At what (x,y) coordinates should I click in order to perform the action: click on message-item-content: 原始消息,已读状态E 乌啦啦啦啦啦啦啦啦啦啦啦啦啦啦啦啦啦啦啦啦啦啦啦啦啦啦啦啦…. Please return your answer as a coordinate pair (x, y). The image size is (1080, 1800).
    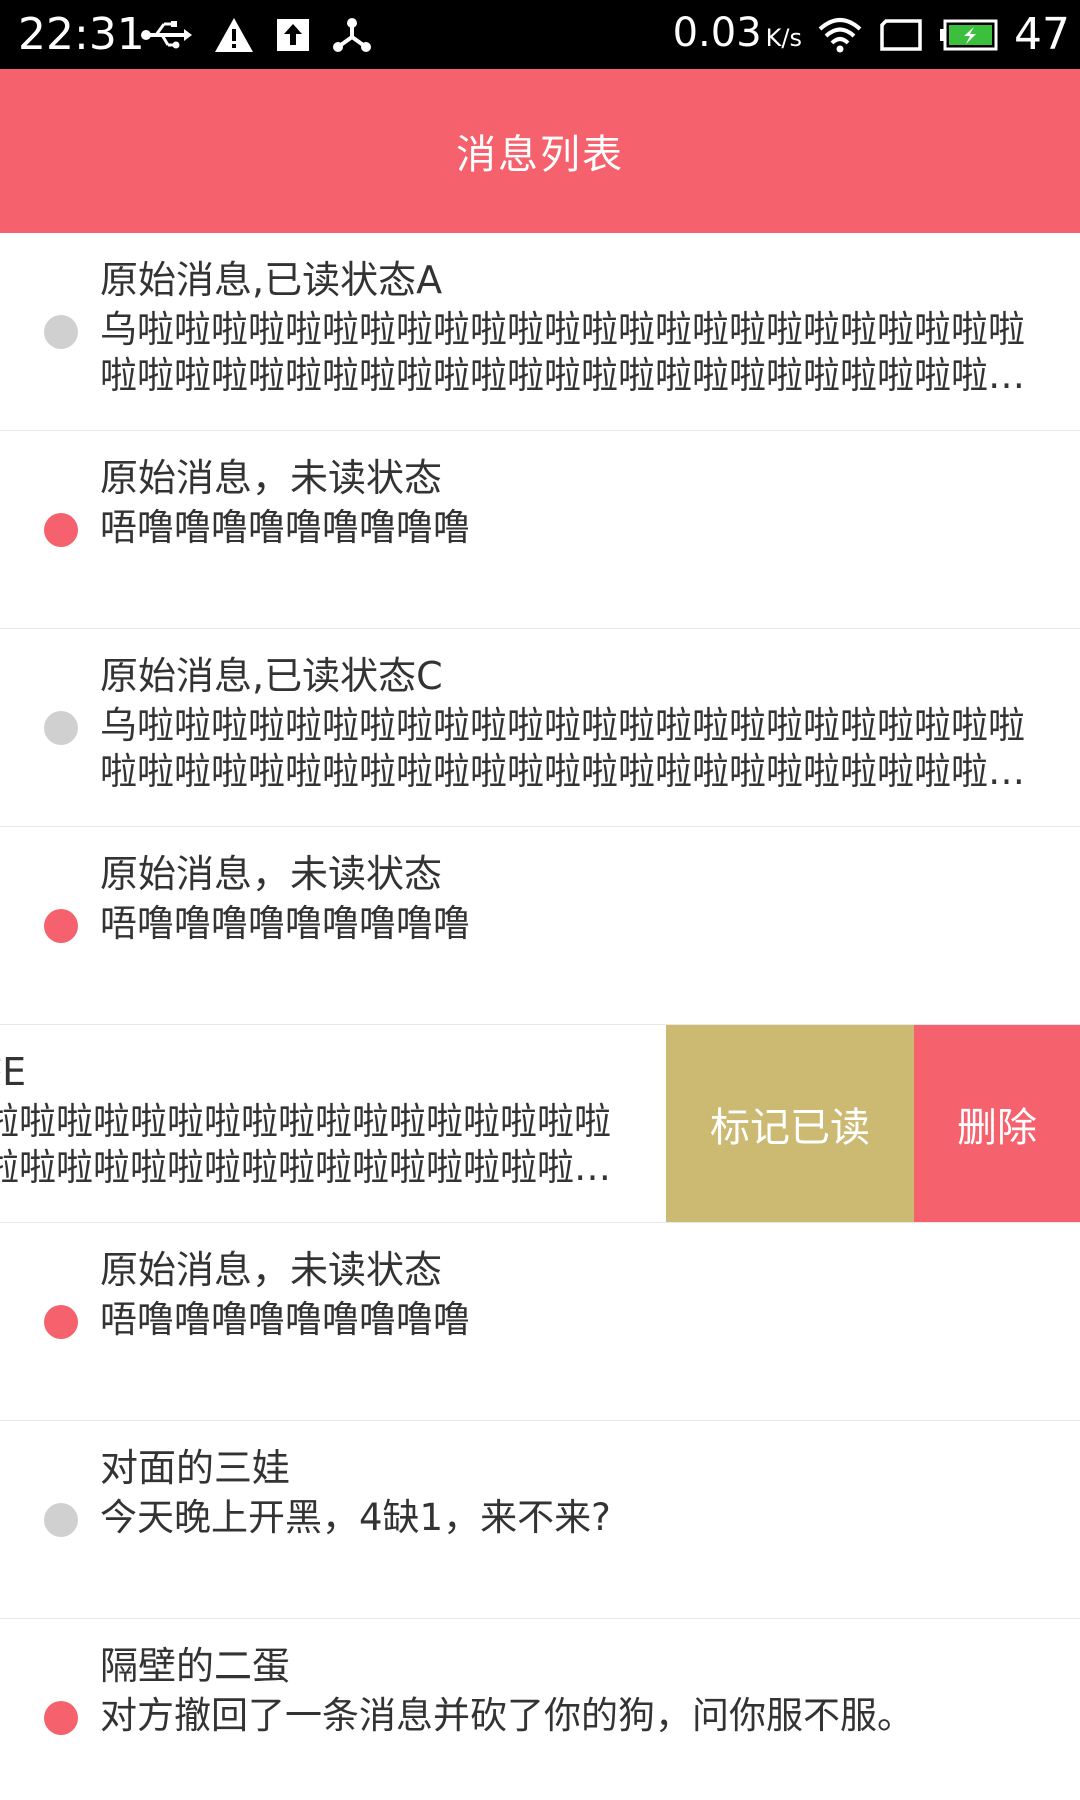
    Looking at the image, I should click on (333, 1123).